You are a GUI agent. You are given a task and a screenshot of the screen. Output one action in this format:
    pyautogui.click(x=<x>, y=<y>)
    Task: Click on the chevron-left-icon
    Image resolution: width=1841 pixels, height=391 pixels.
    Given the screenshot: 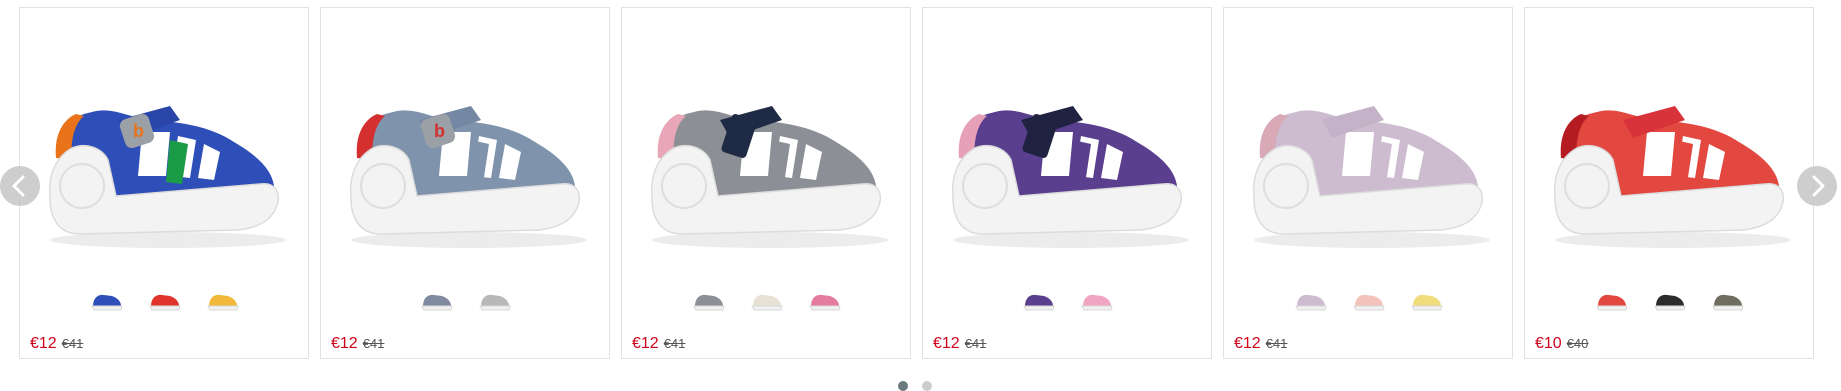 What is the action you would take?
    pyautogui.click(x=18, y=186)
    